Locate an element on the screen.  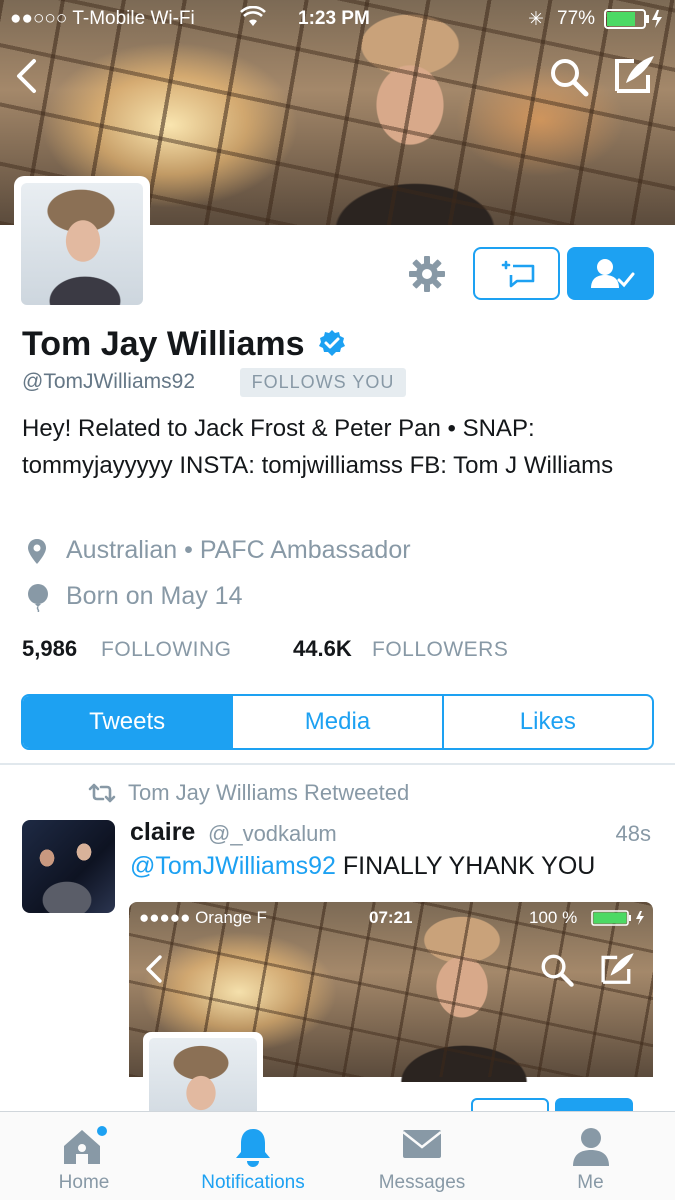
back-icon is located at coordinates (27, 78).